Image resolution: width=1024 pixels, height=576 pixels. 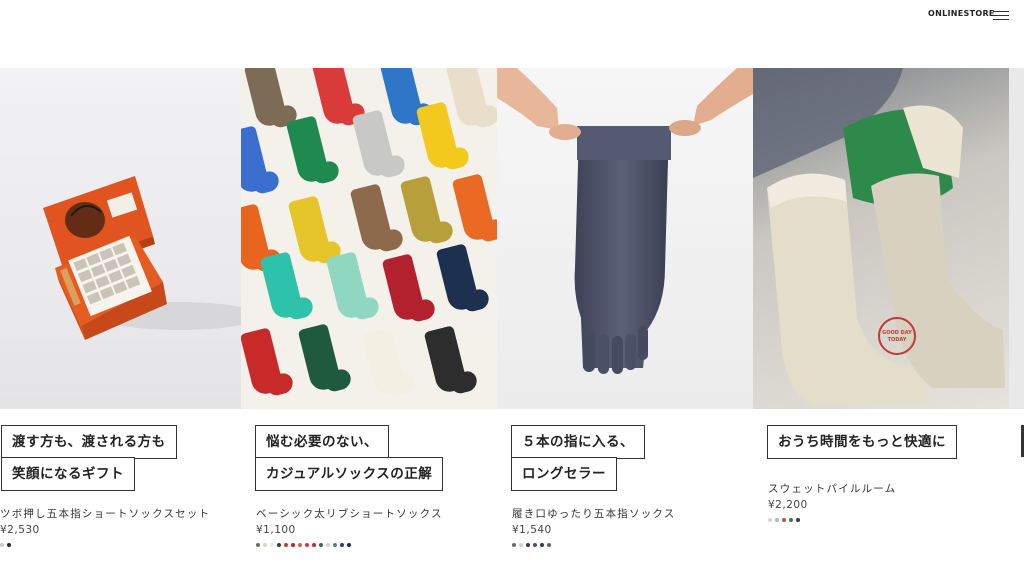 I want to click on caption-line-1: おうち時間をもっと快適に, so click(x=862, y=442).